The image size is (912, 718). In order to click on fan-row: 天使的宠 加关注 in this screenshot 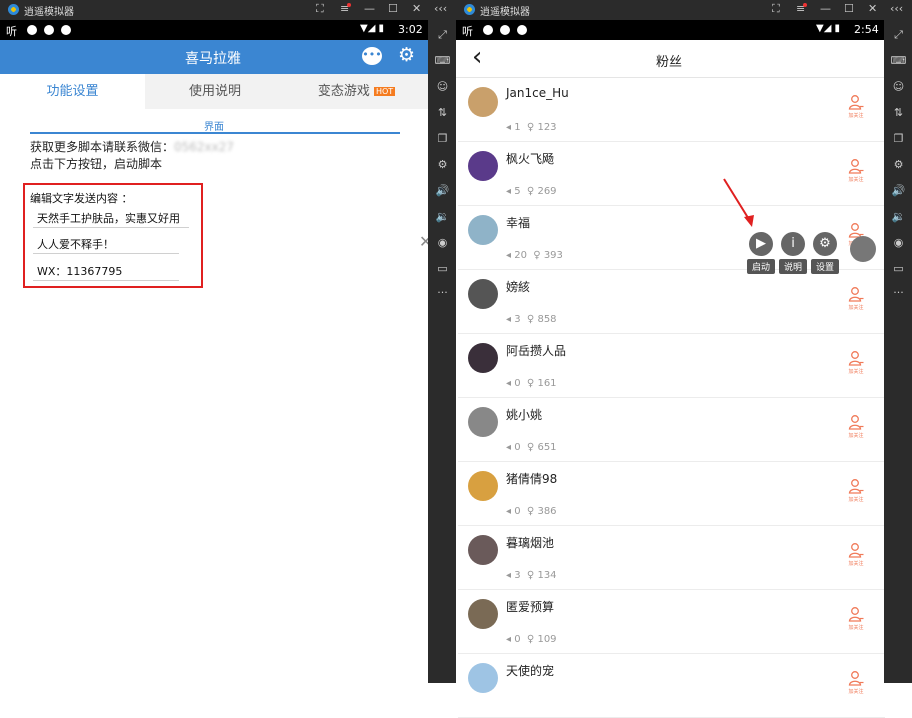, I will do `click(671, 686)`.